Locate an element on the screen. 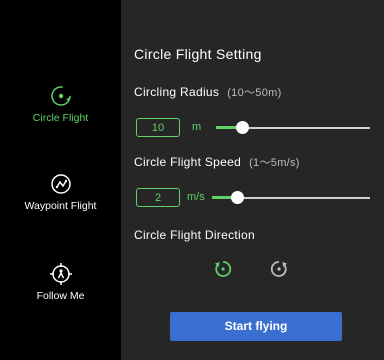  speed-label: Circle Flight Speed (1～5m/s) is located at coordinates (217, 162).